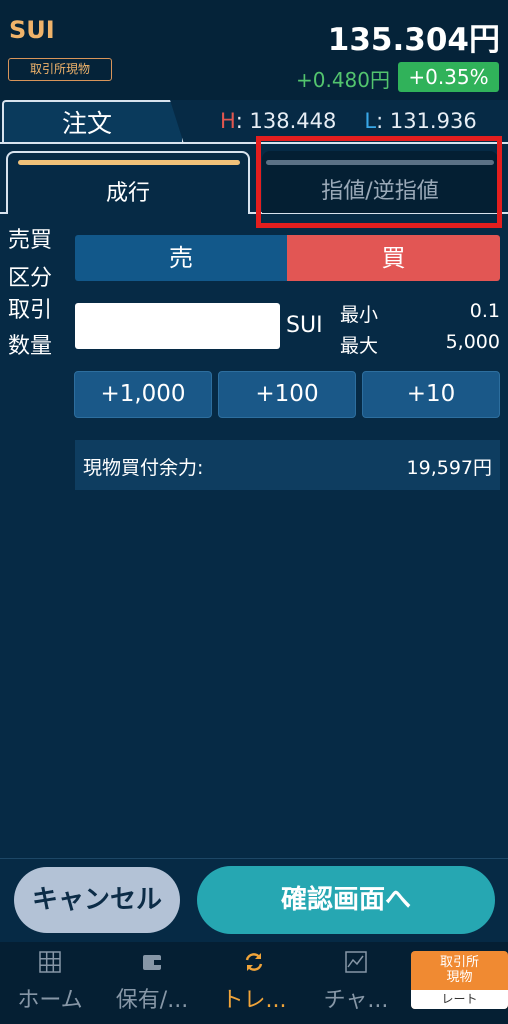  Describe the element at coordinates (254, 962) in the screenshot. I see `refresh-icon` at that location.